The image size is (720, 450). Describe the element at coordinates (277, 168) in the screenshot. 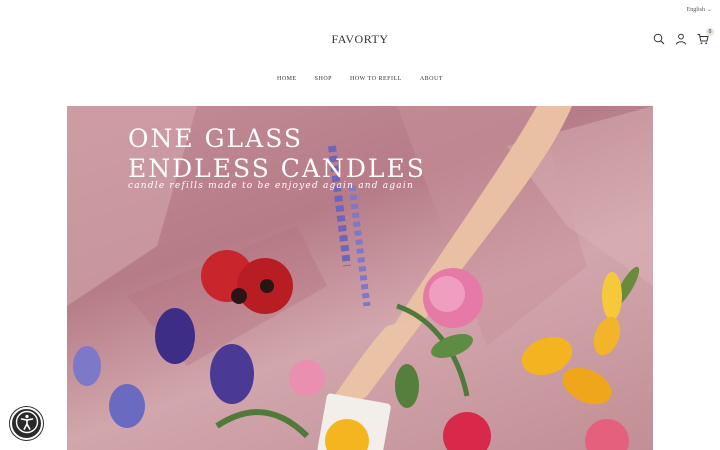

I see `hero-title-line-2: ENDLESS CANDLES` at that location.